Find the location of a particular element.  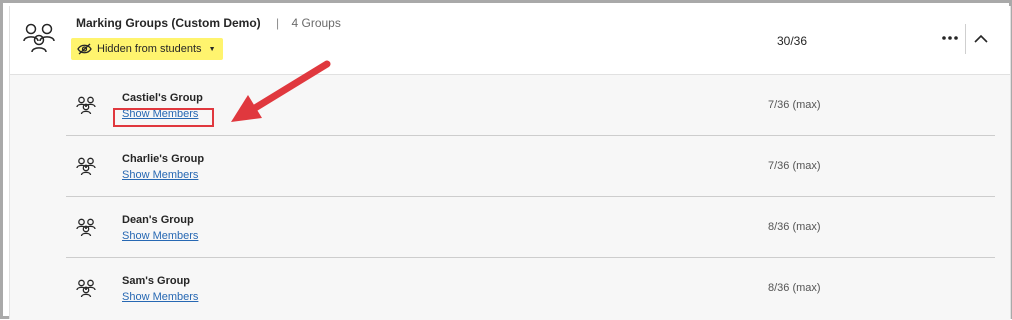

visibility-dropdown: Hidden from students ▼ is located at coordinates (147, 49).